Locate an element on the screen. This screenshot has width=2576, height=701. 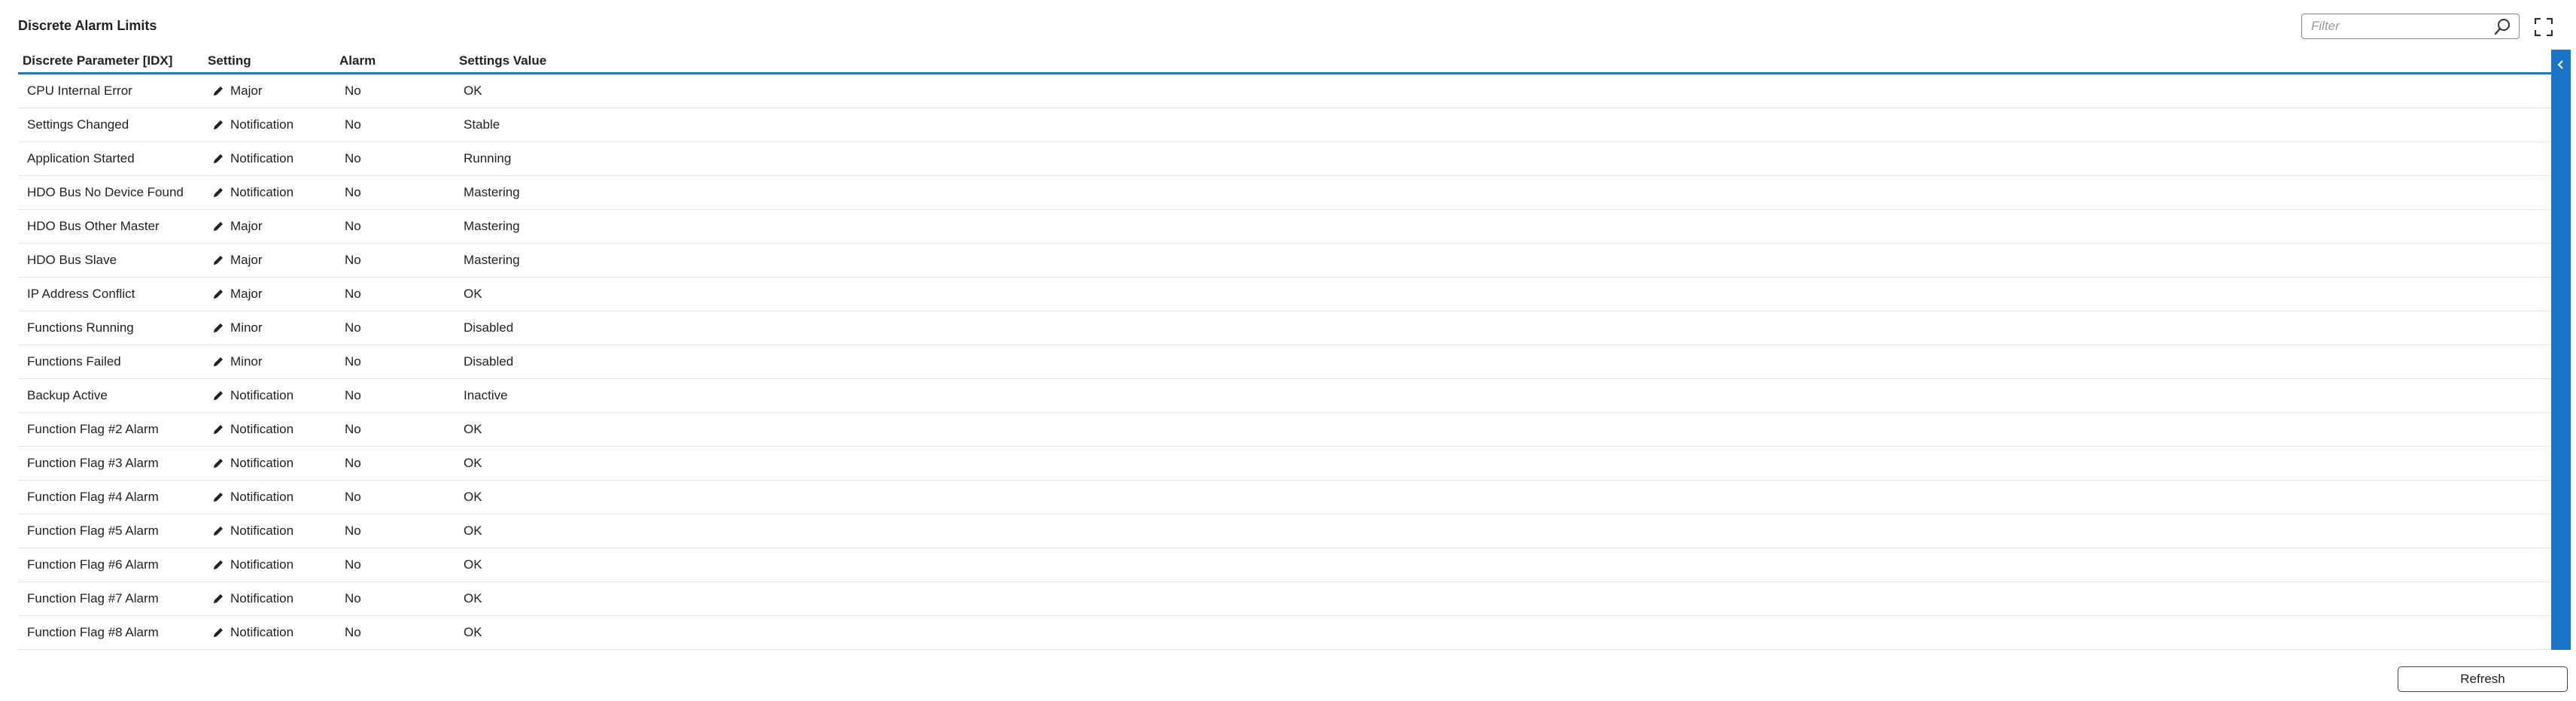
fullscreen-icon is located at coordinates (2543, 28).